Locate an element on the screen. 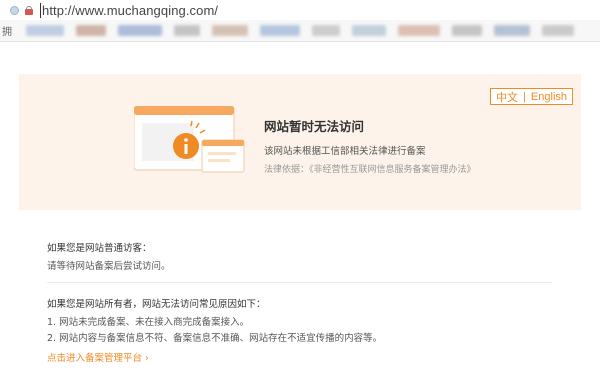 This screenshot has height=377, width=600. lang-zh-link: 中文 is located at coordinates (507, 97).